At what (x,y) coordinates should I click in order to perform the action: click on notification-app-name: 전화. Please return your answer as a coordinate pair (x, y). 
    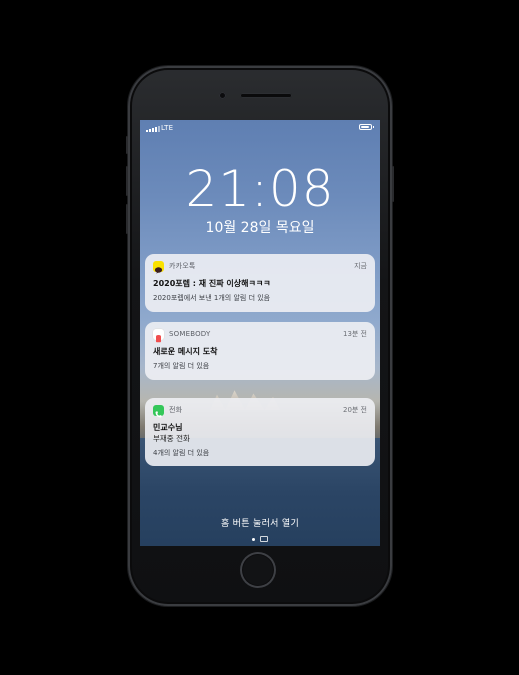
    Looking at the image, I should click on (176, 410).